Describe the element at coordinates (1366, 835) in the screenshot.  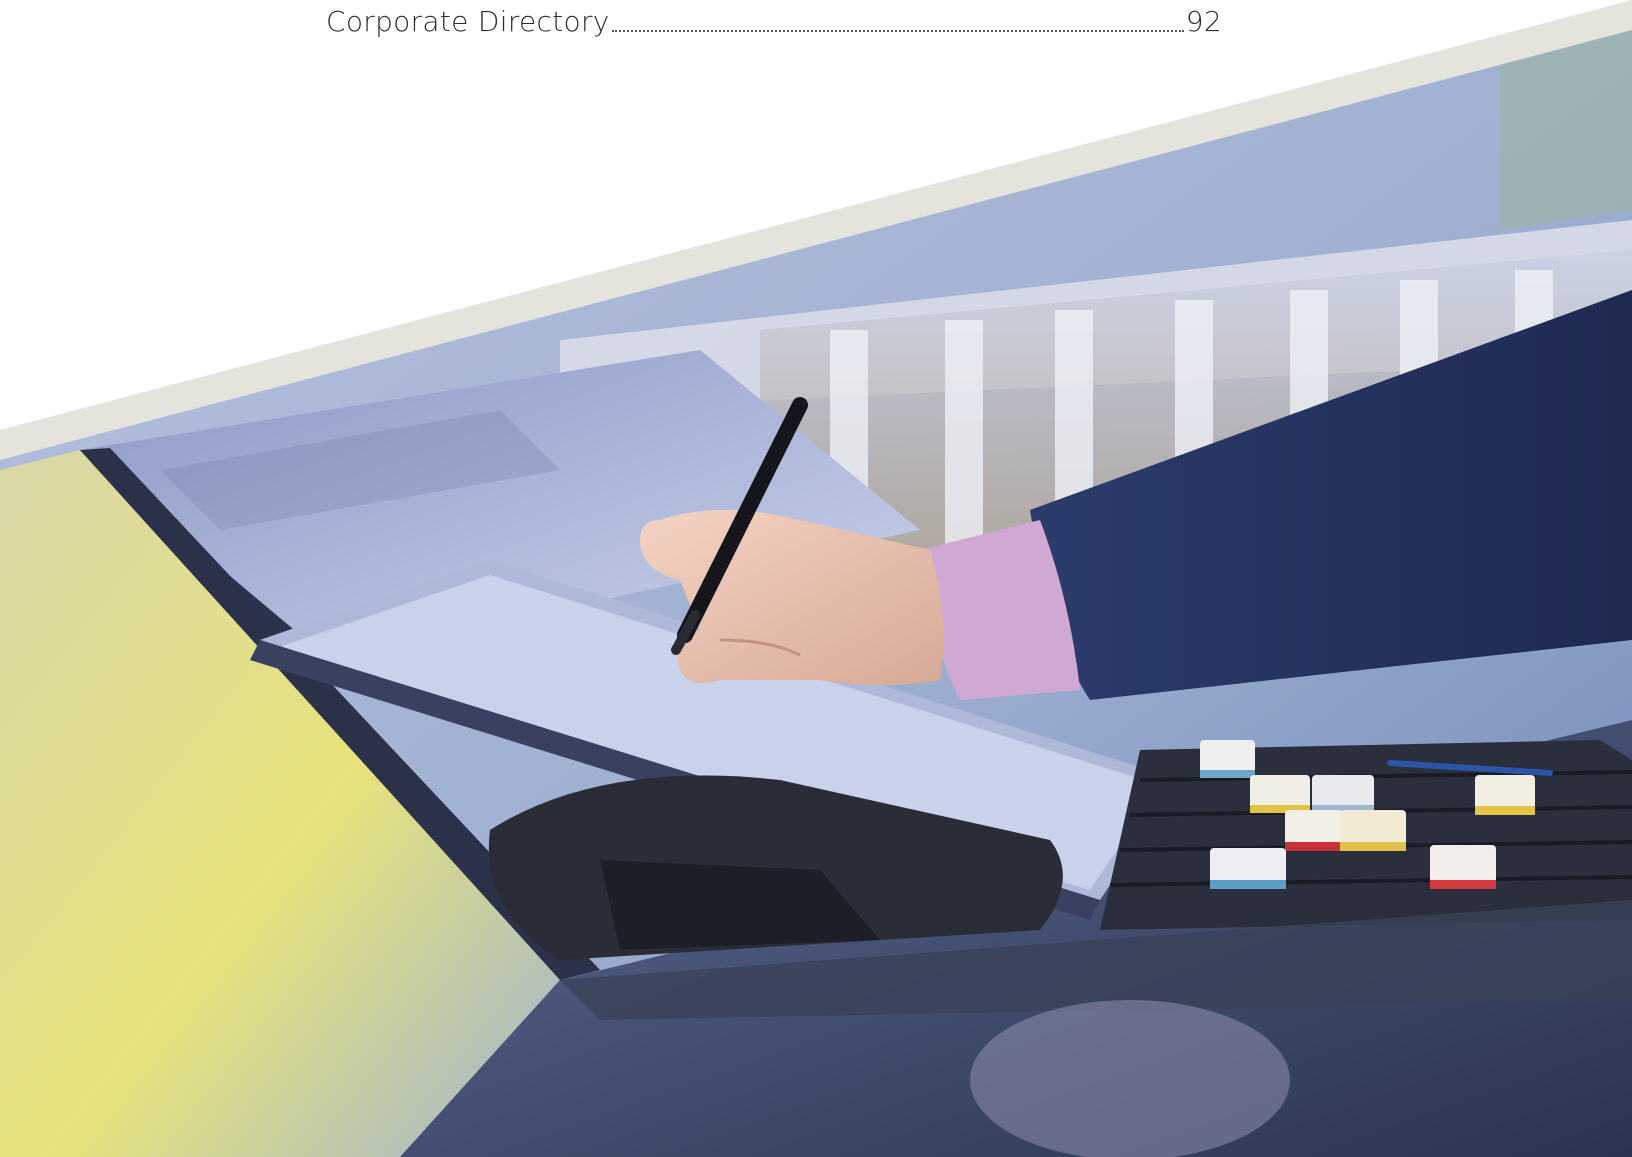
I see `flight-strip-board` at that location.